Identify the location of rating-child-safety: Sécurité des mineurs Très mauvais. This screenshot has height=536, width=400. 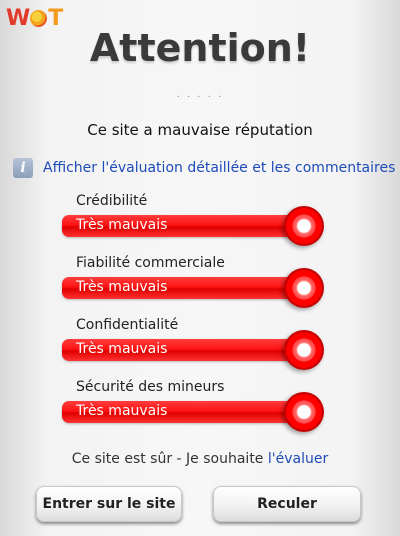
(196, 405).